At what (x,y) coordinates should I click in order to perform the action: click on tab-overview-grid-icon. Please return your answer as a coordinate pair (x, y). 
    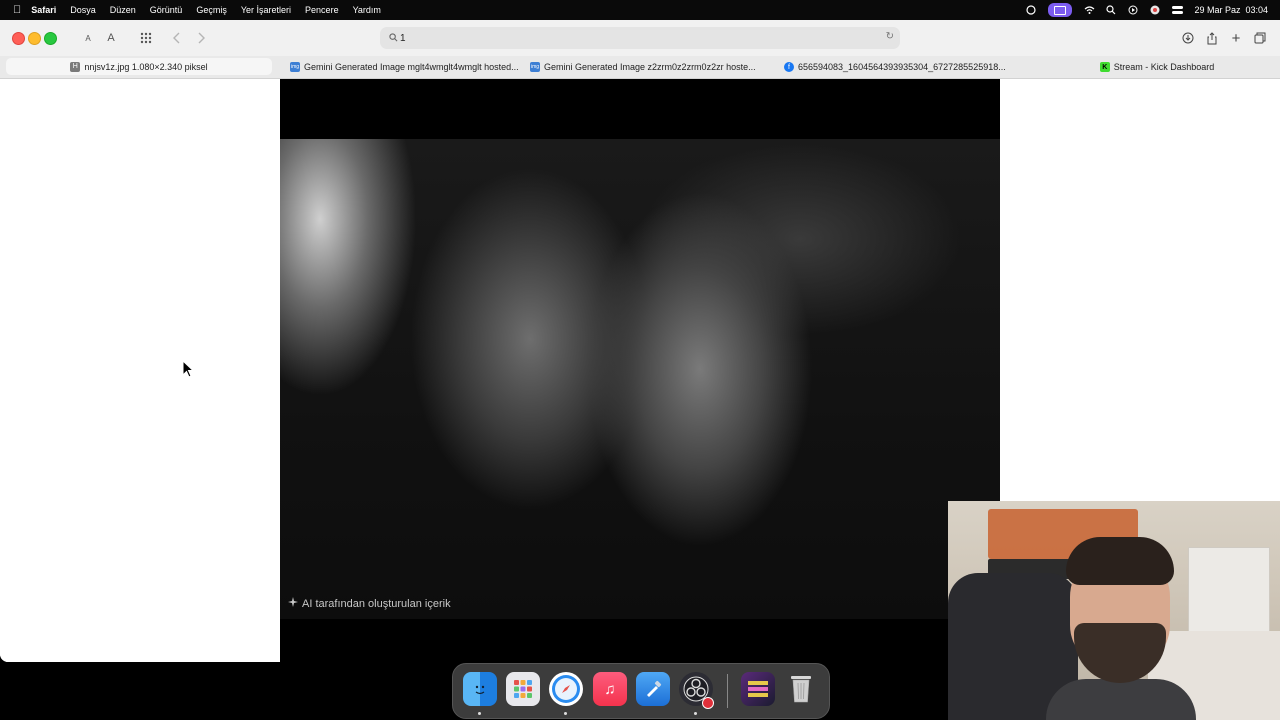
    Looking at the image, I should click on (146, 38).